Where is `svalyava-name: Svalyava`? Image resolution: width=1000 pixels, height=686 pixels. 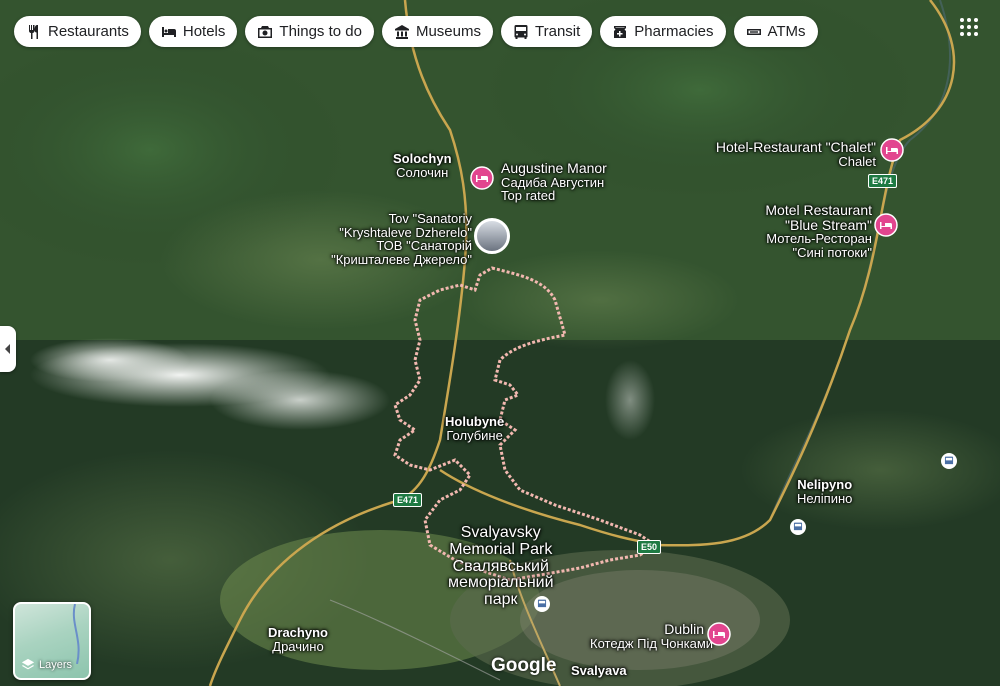
svalyava-name: Svalyava is located at coordinates (599, 670).